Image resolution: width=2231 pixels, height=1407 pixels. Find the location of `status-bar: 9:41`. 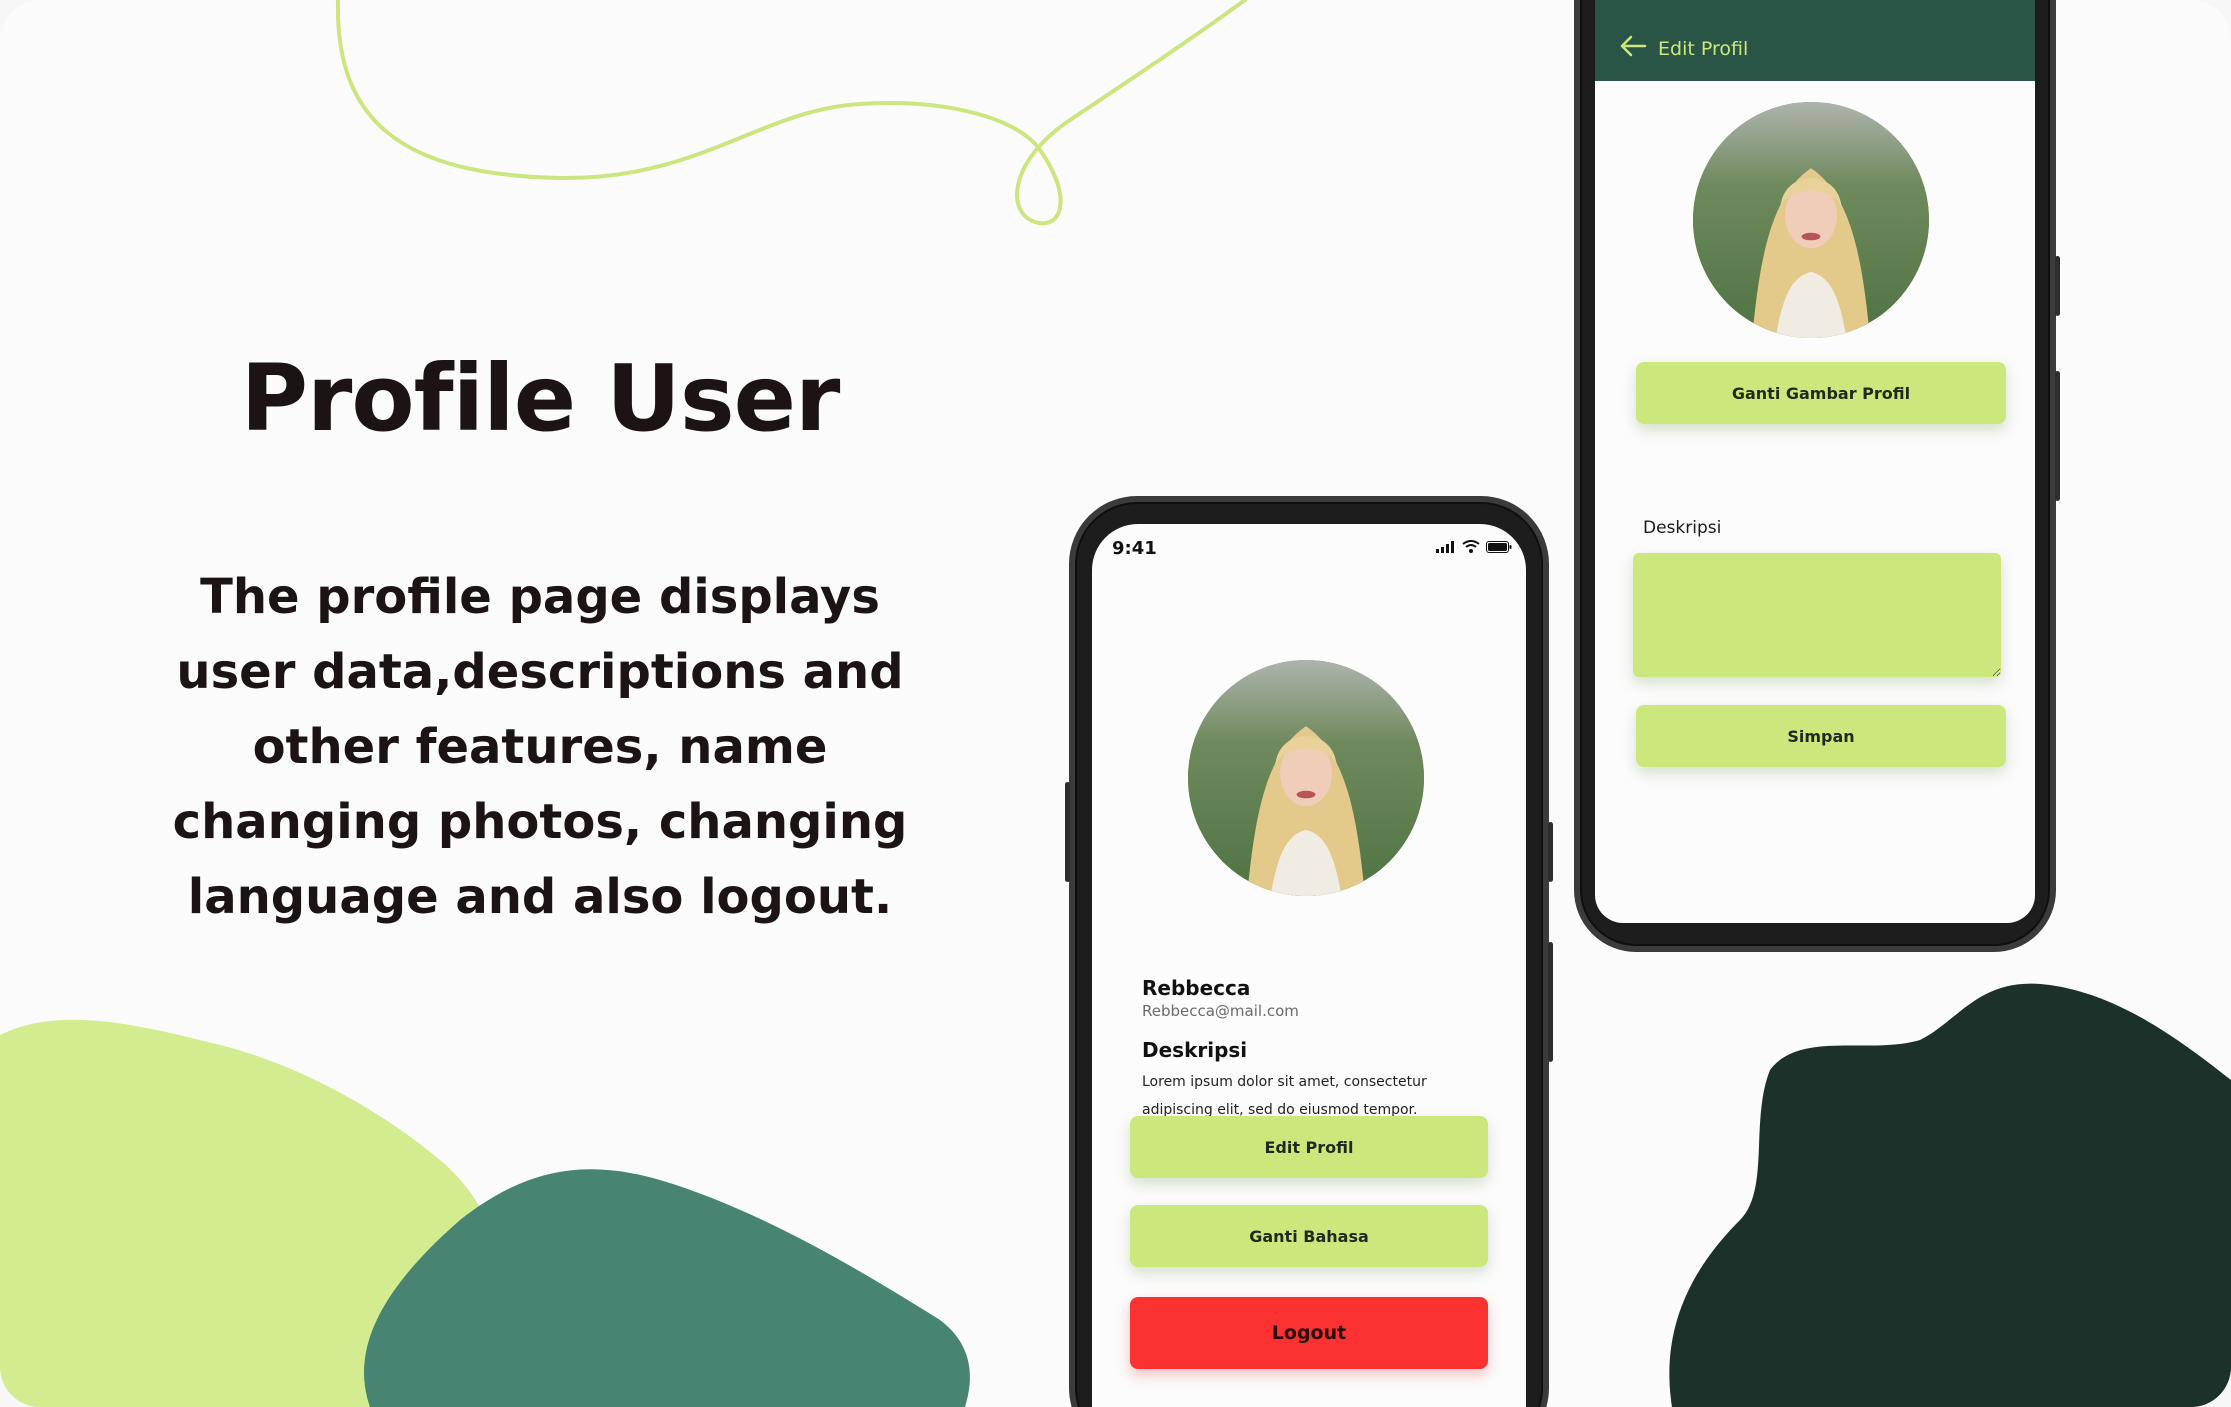

status-bar: 9:41 is located at coordinates (1309, 544).